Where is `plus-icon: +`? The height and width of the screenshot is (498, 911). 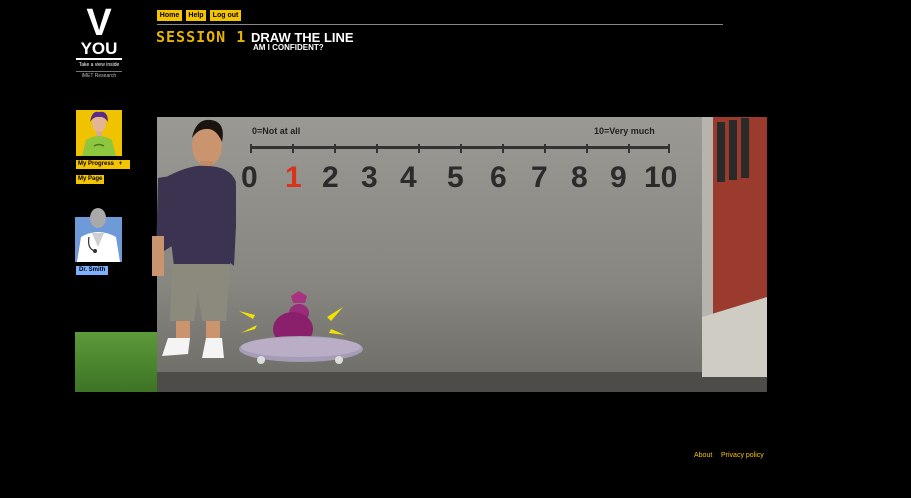
plus-icon: + is located at coordinates (120, 164).